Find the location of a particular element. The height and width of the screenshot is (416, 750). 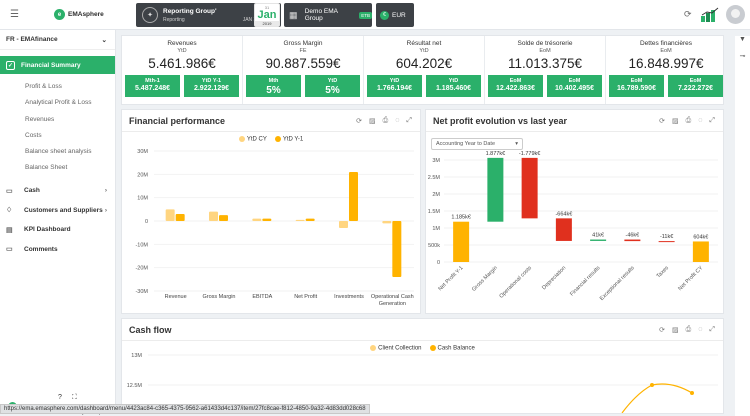

sidebar-item-comments: ▭ Comments is located at coordinates (57, 249).